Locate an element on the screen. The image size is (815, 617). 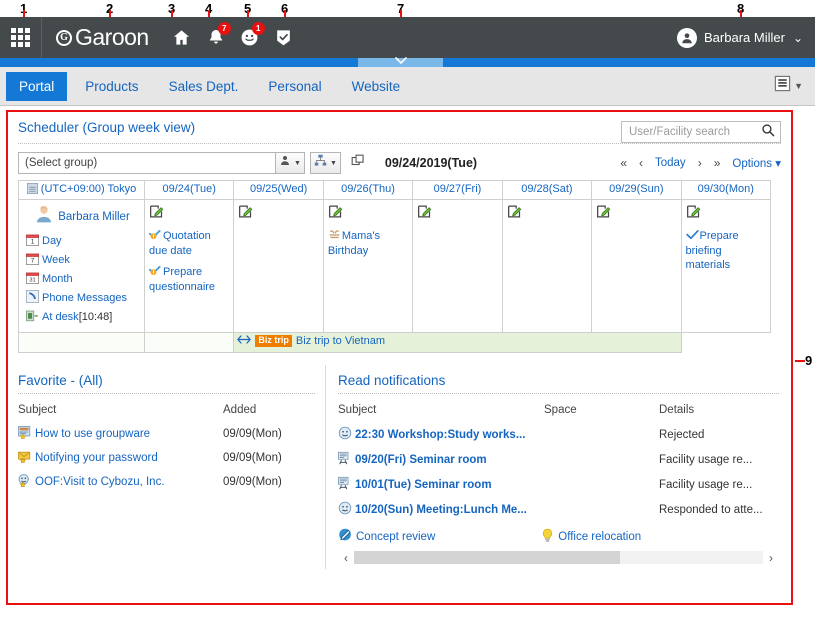
scrollbar-track is located at coordinates (558, 557).